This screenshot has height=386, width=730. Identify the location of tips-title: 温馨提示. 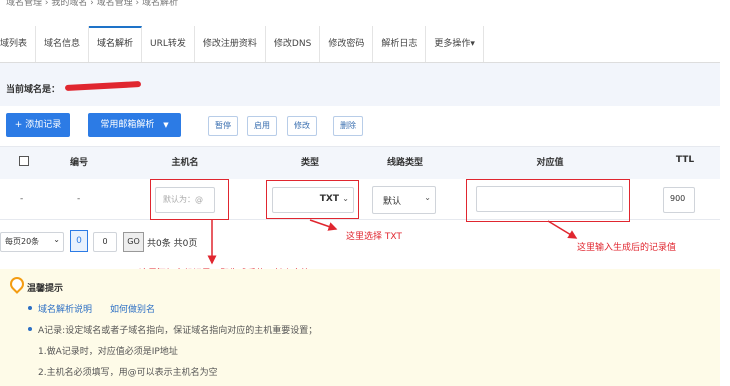
(45, 289).